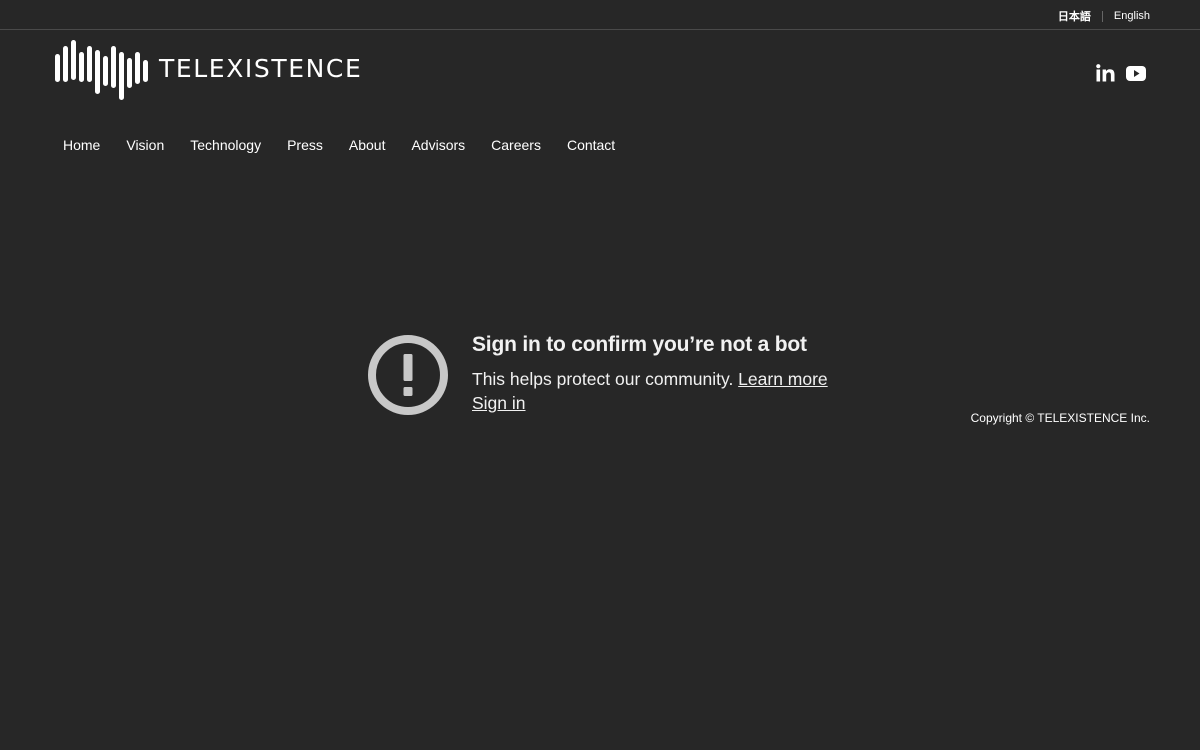 The height and width of the screenshot is (750, 1200). What do you see at coordinates (499, 403) in the screenshot?
I see `sign-in-link: Sign in` at bounding box center [499, 403].